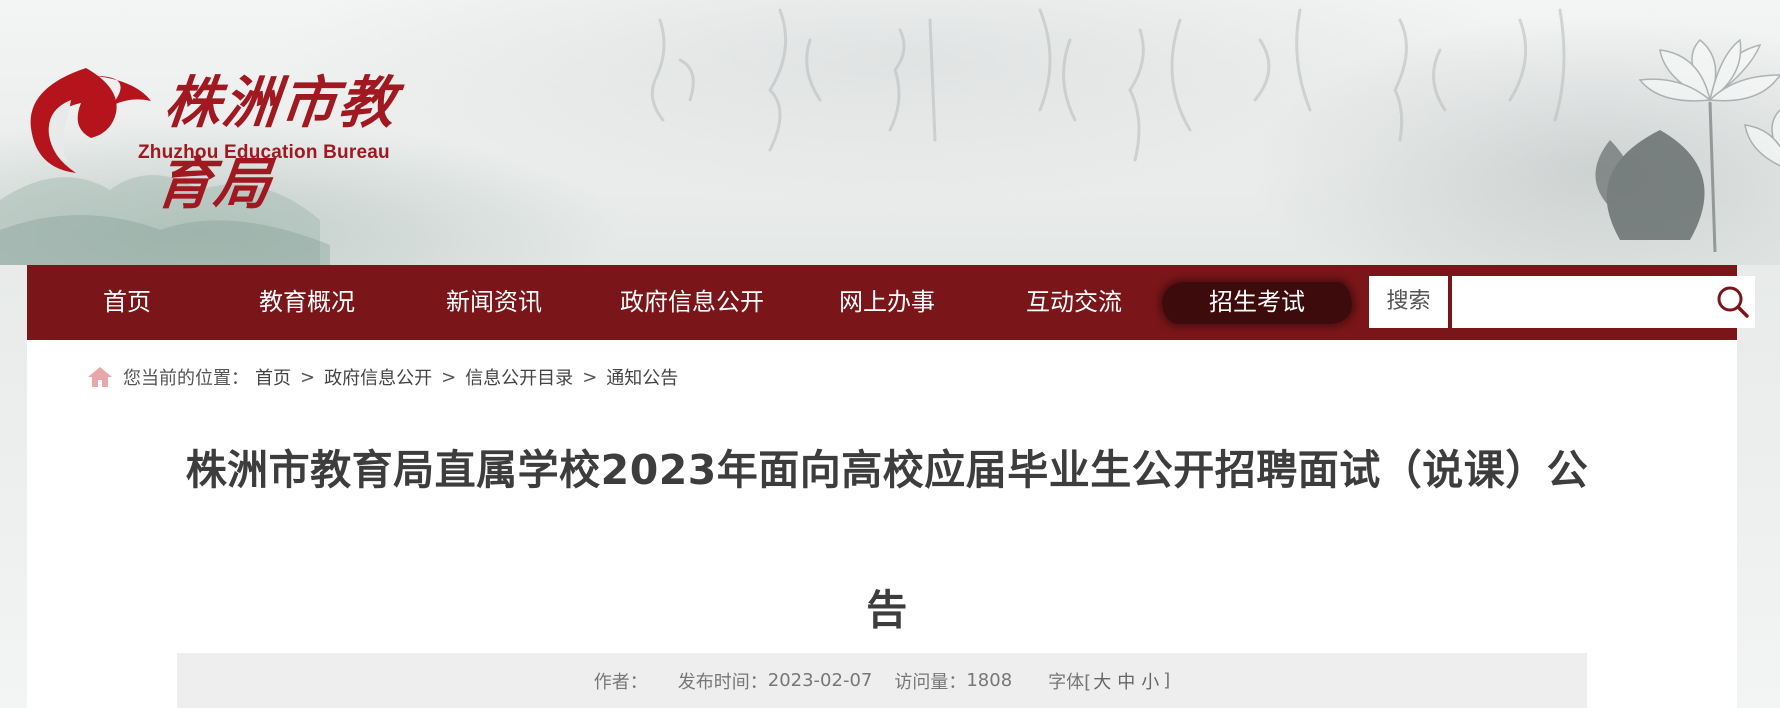  I want to click on breadcrumb: 您当前的位置： 首页 > 政府信息公开 > 信息公开目录 > 通知公告, so click(382, 377).